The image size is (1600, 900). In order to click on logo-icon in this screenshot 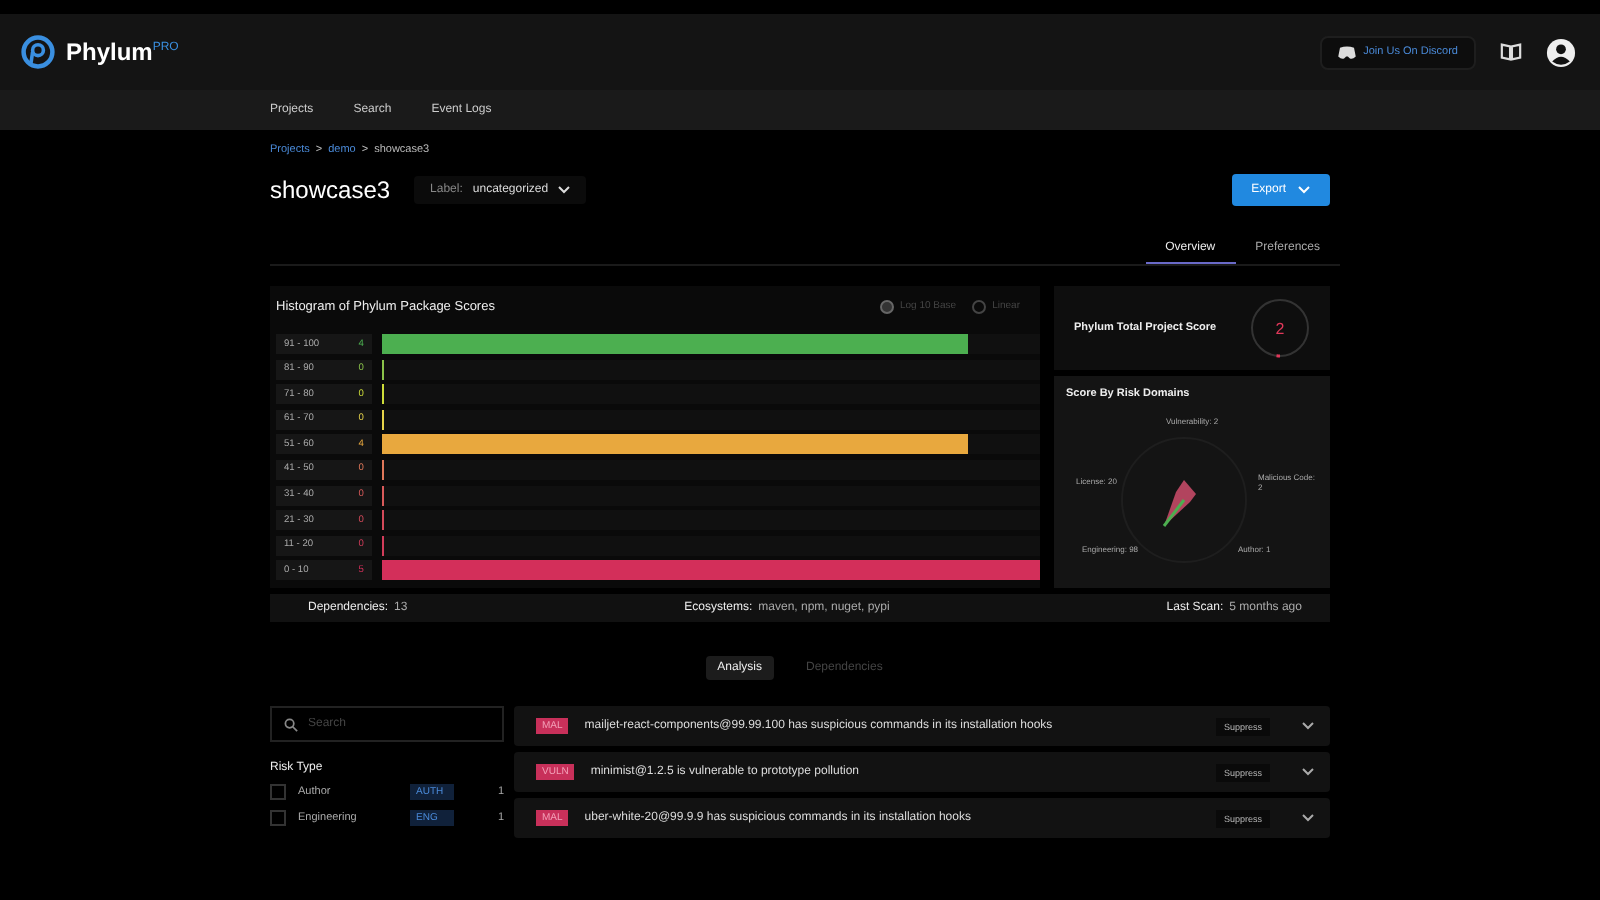, I will do `click(38, 52)`.